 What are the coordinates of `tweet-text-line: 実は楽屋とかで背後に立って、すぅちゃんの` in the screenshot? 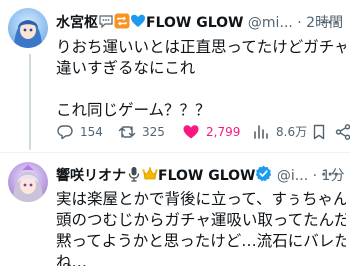 It's located at (201, 199).